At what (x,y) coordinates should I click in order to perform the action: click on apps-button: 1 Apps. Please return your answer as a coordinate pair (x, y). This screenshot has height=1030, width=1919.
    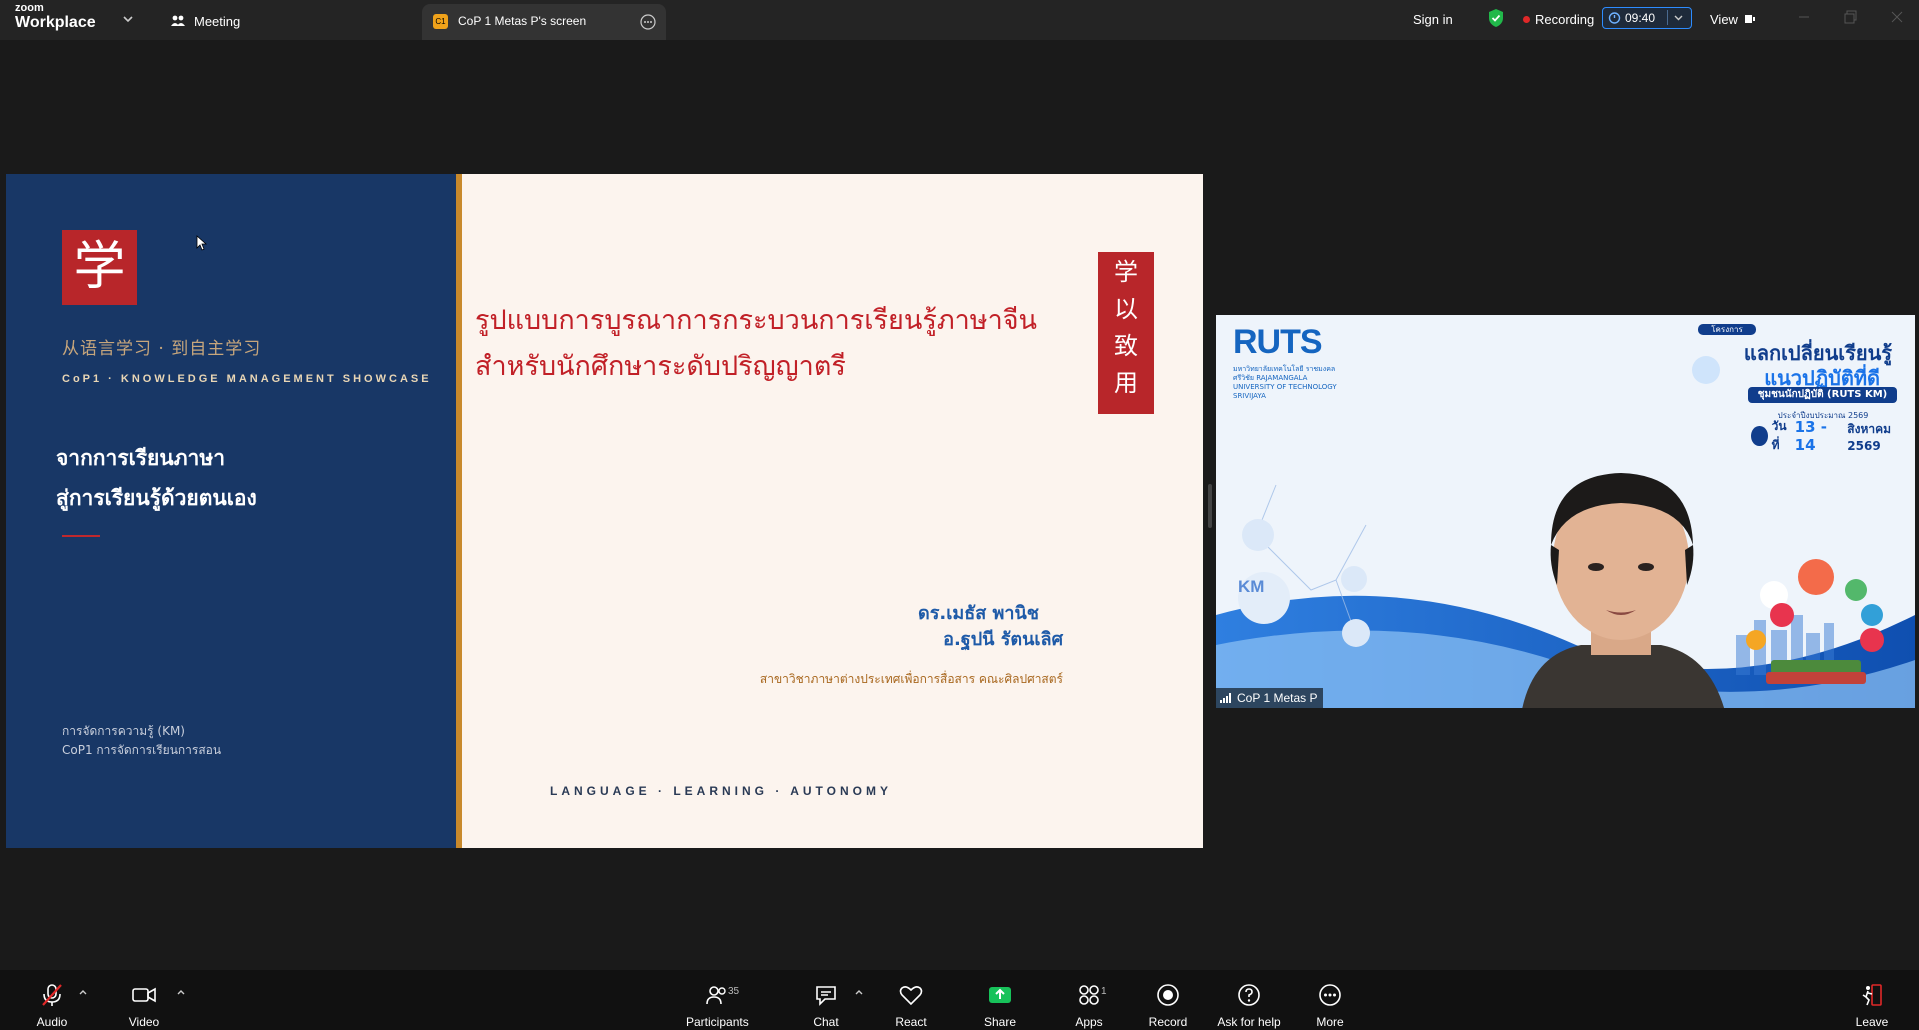
    Looking at the image, I should click on (1089, 1002).